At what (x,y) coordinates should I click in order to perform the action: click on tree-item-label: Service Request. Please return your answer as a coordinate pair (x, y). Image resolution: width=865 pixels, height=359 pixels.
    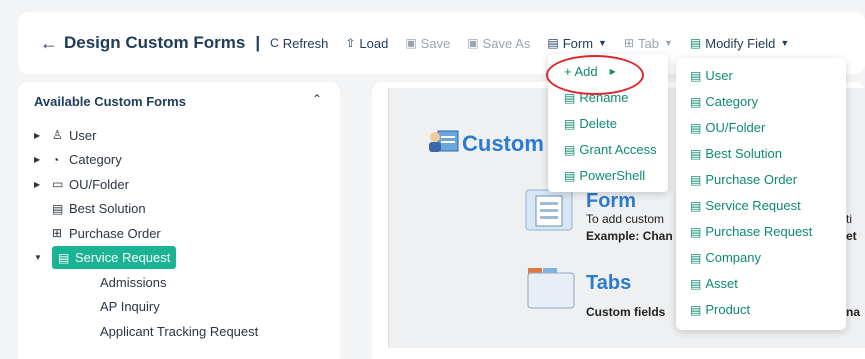
    Looking at the image, I should click on (123, 258).